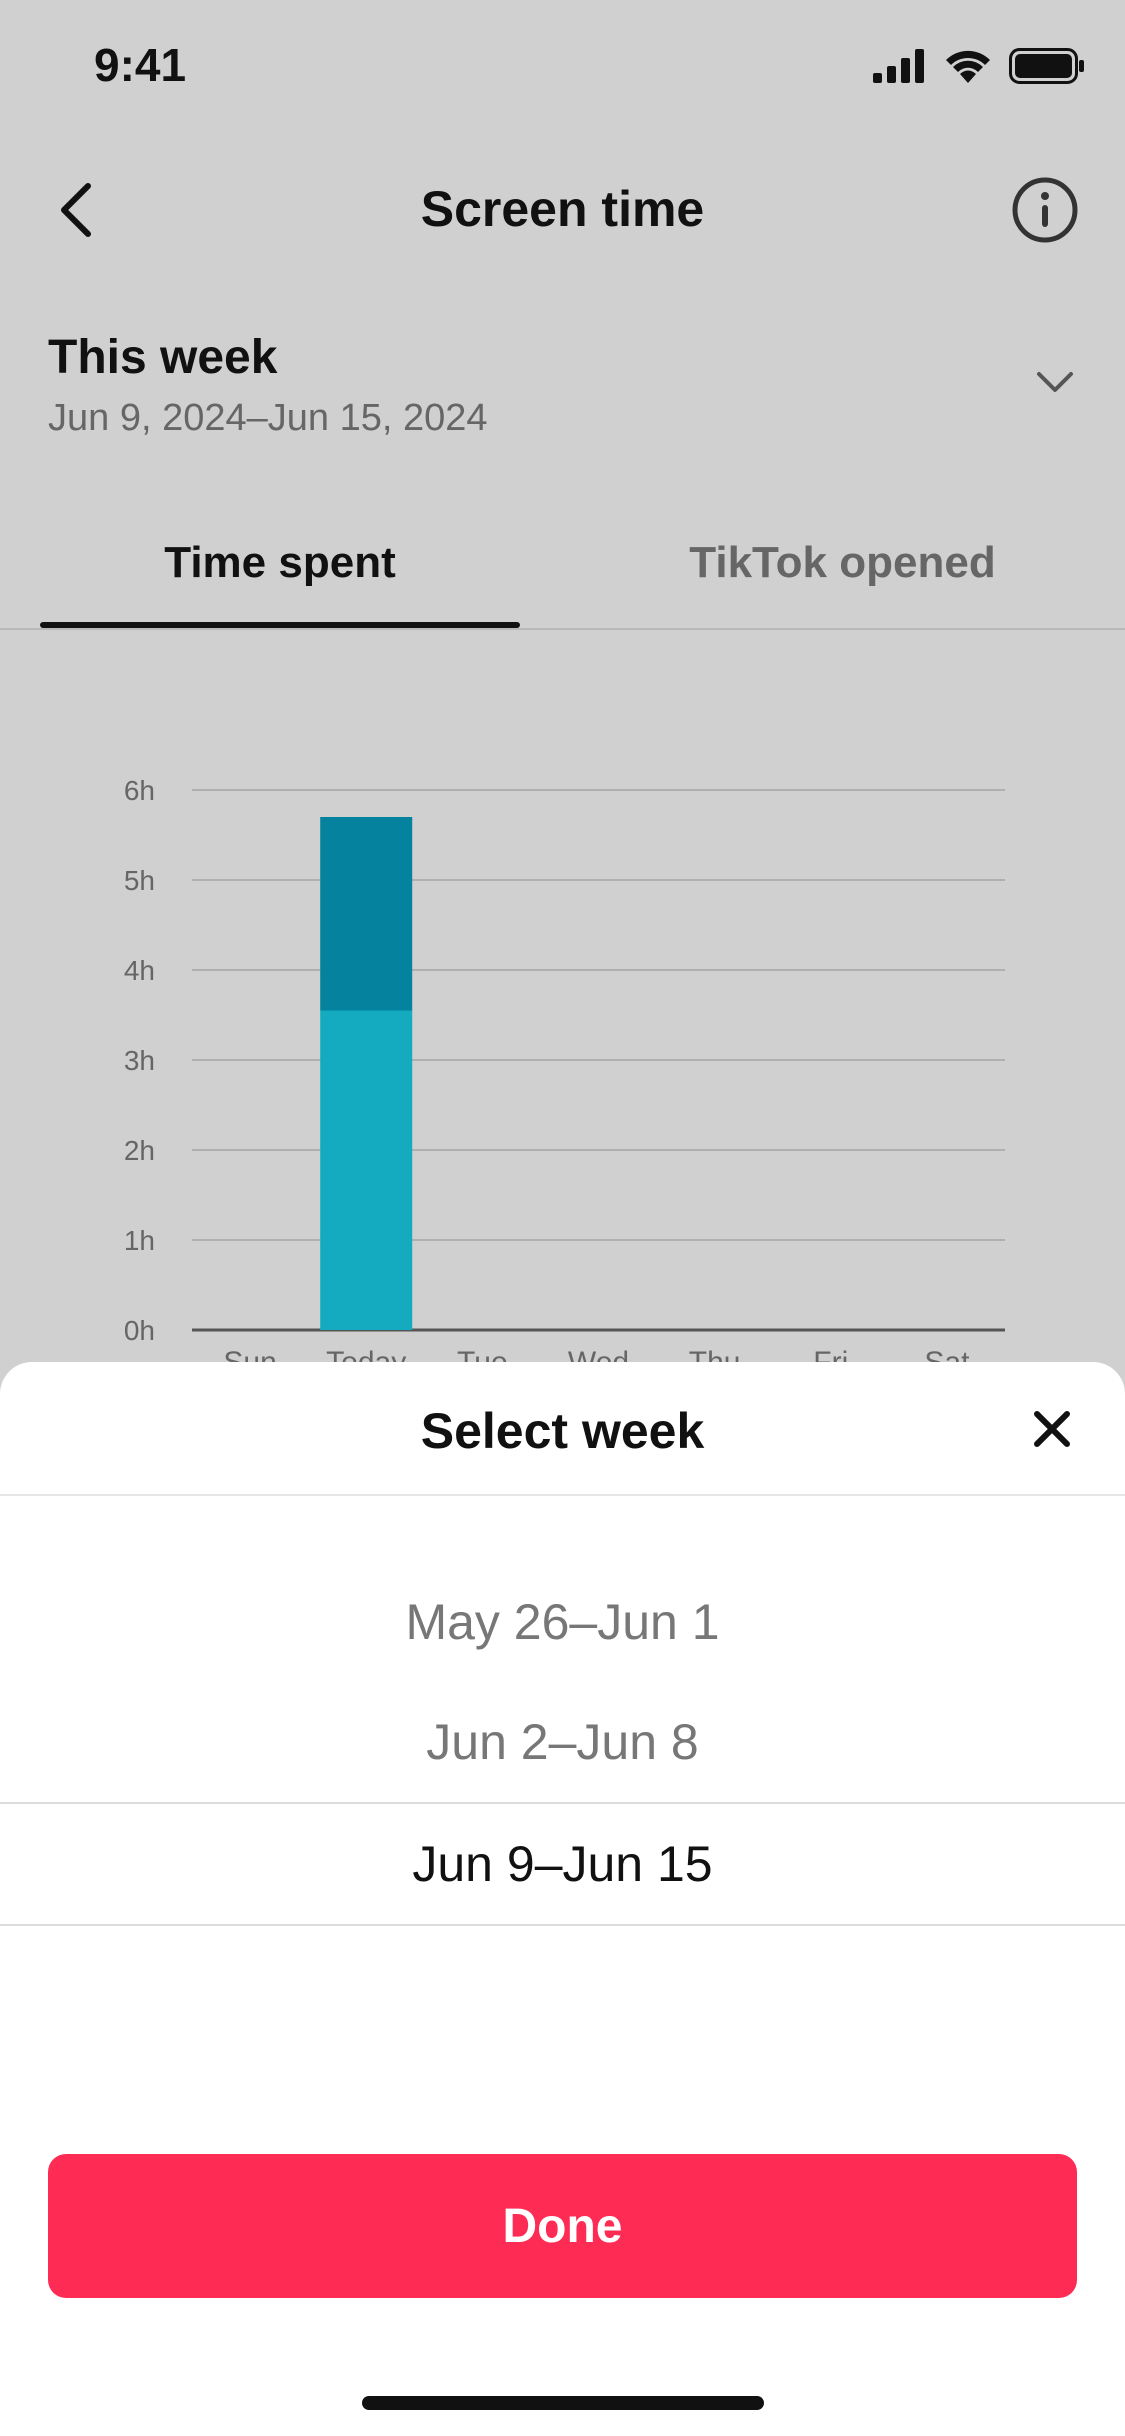 The height and width of the screenshot is (2436, 1125). I want to click on week-option-selected: Jun 9–Jun 15, so click(562, 1864).